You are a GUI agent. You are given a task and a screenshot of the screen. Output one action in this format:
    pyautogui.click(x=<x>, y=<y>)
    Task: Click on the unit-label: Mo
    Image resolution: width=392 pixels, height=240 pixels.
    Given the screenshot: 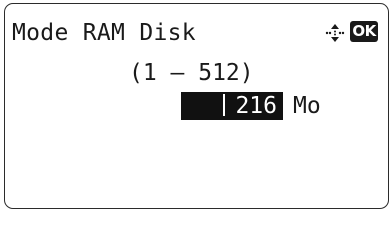 What is the action you would take?
    pyautogui.click(x=307, y=106)
    